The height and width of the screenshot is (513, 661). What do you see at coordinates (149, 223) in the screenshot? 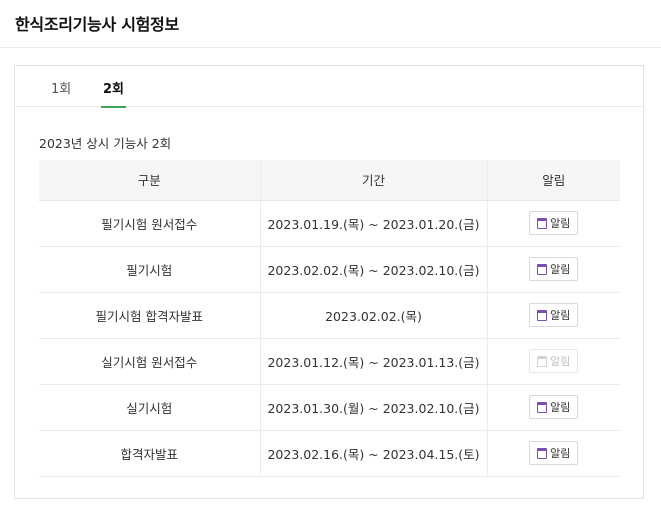
I see `row-category: 필기시험 원서접수` at bounding box center [149, 223].